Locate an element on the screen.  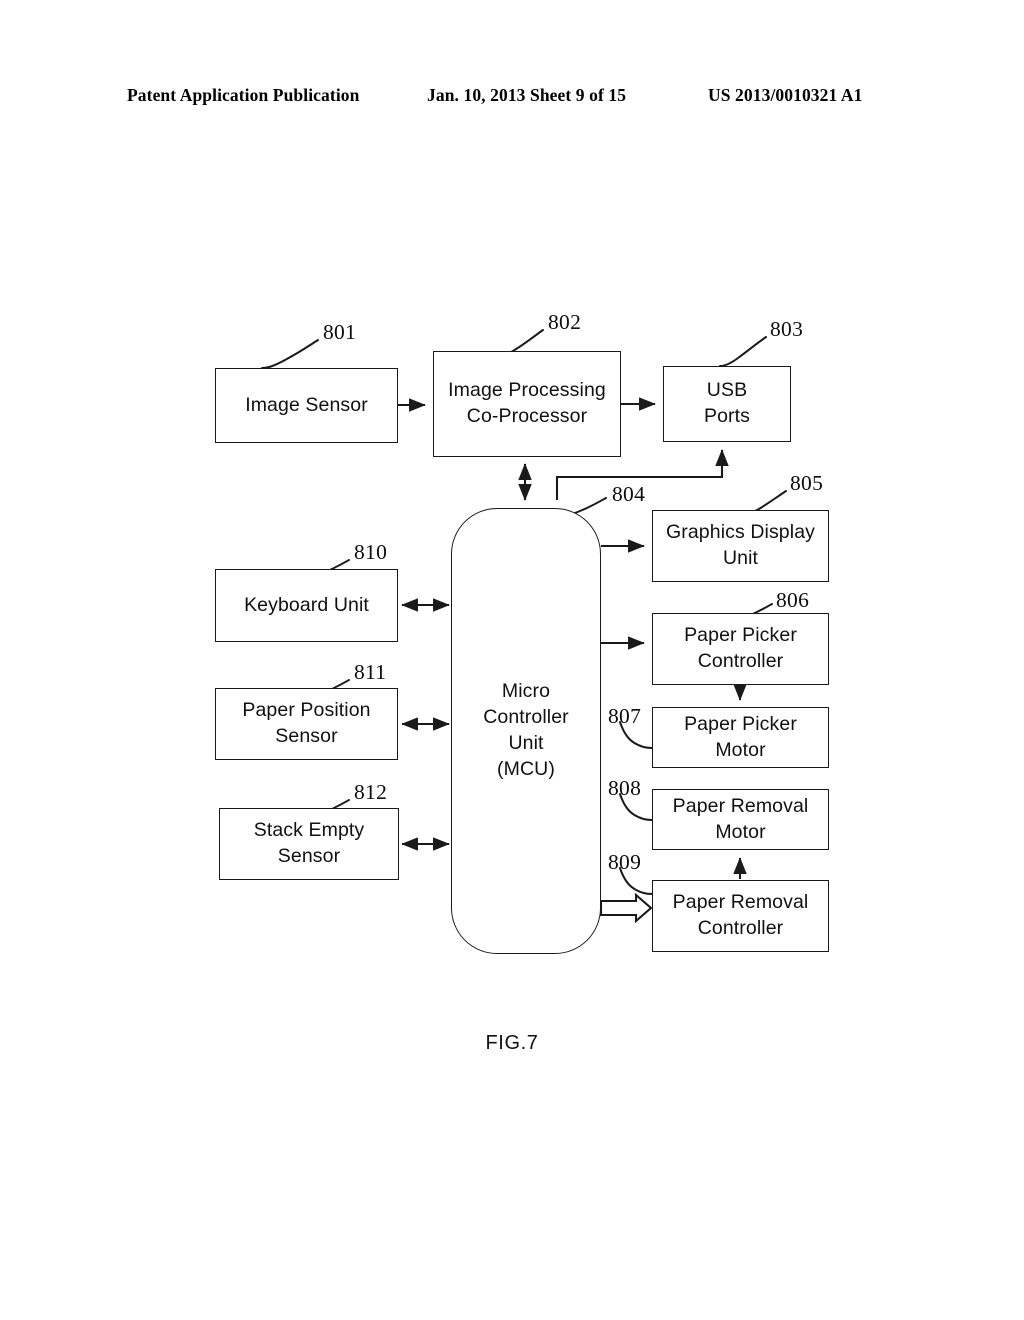
refnum-809: 809 is located at coordinates (625, 862).